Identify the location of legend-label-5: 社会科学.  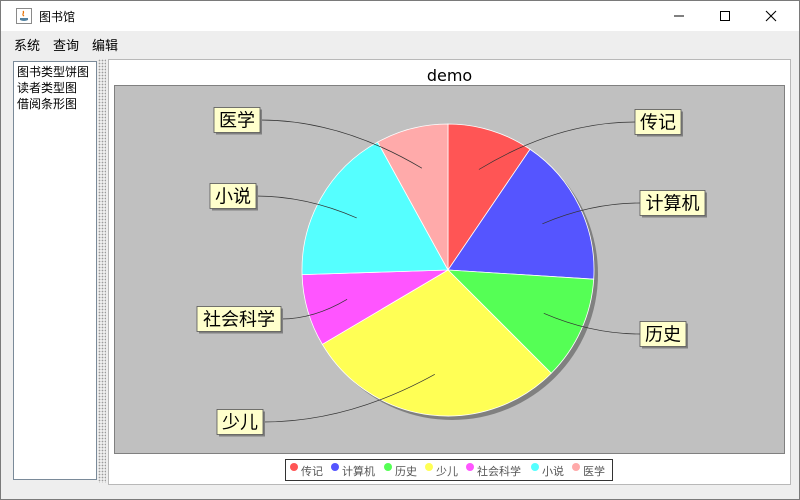
(499, 471).